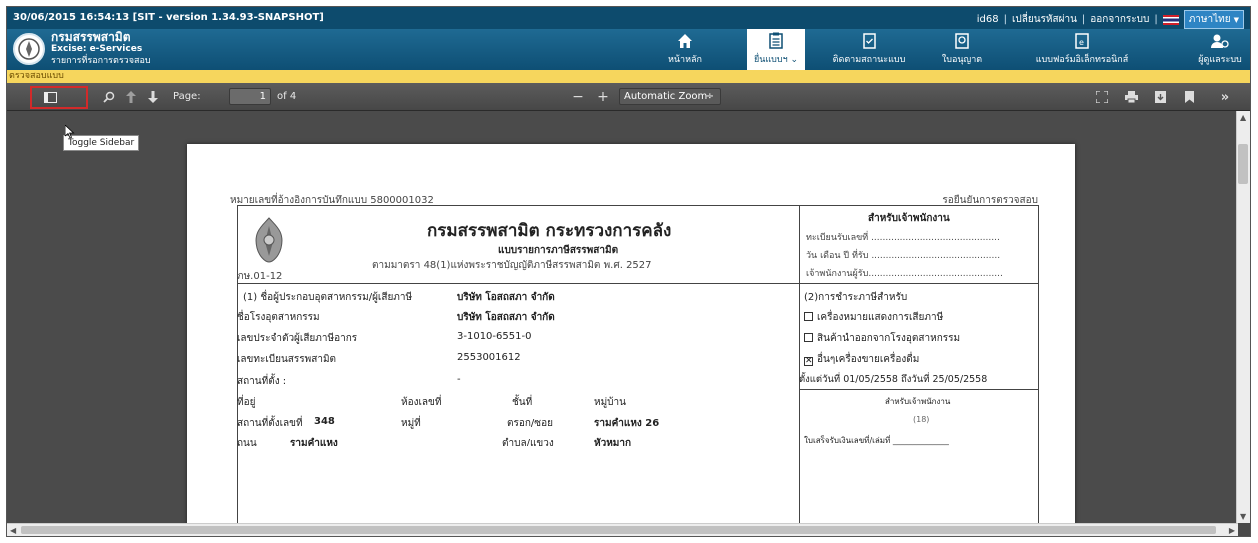 This screenshot has width=1258, height=543. Describe the element at coordinates (1170, 19) in the screenshot. I see `thai-flag-icon` at that location.